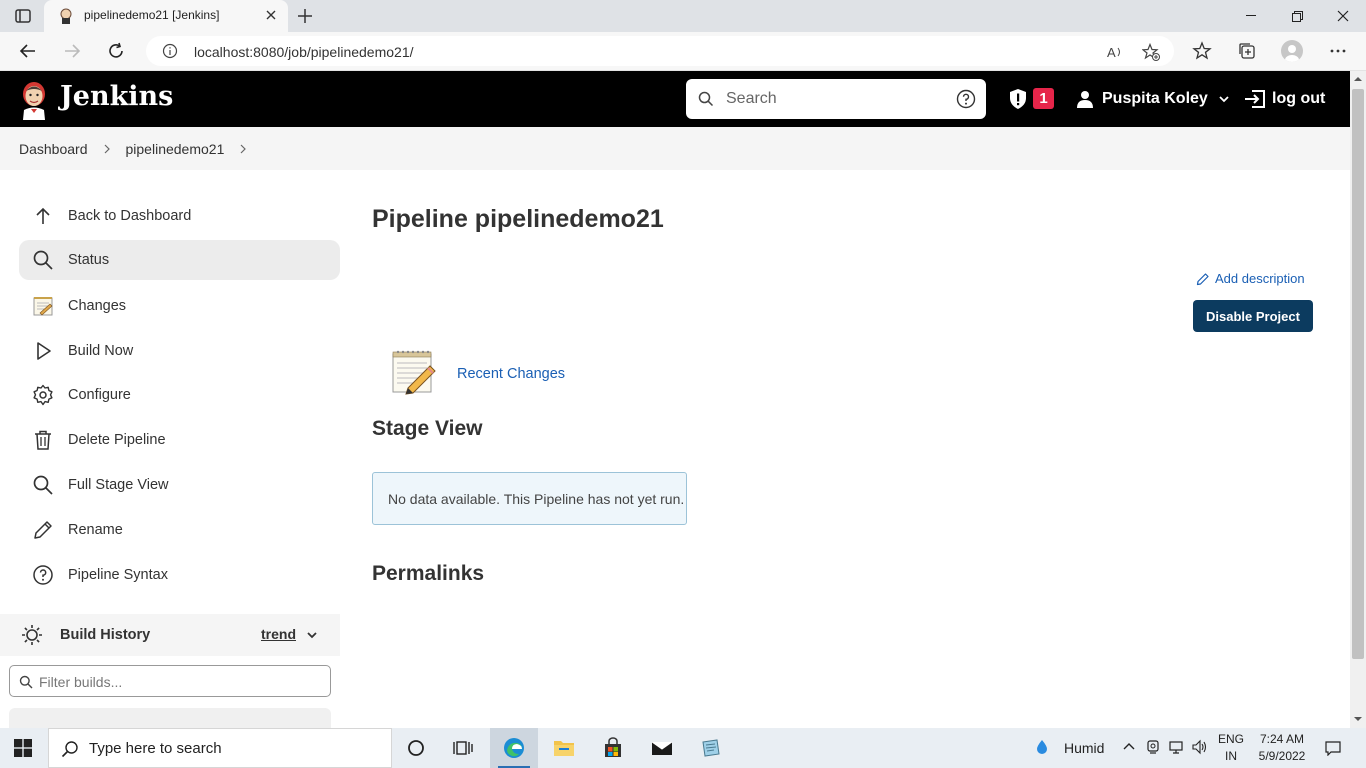 Image resolution: width=1366 pixels, height=768 pixels. I want to click on taskbar-search-placeholder: Type here to search, so click(155, 748).